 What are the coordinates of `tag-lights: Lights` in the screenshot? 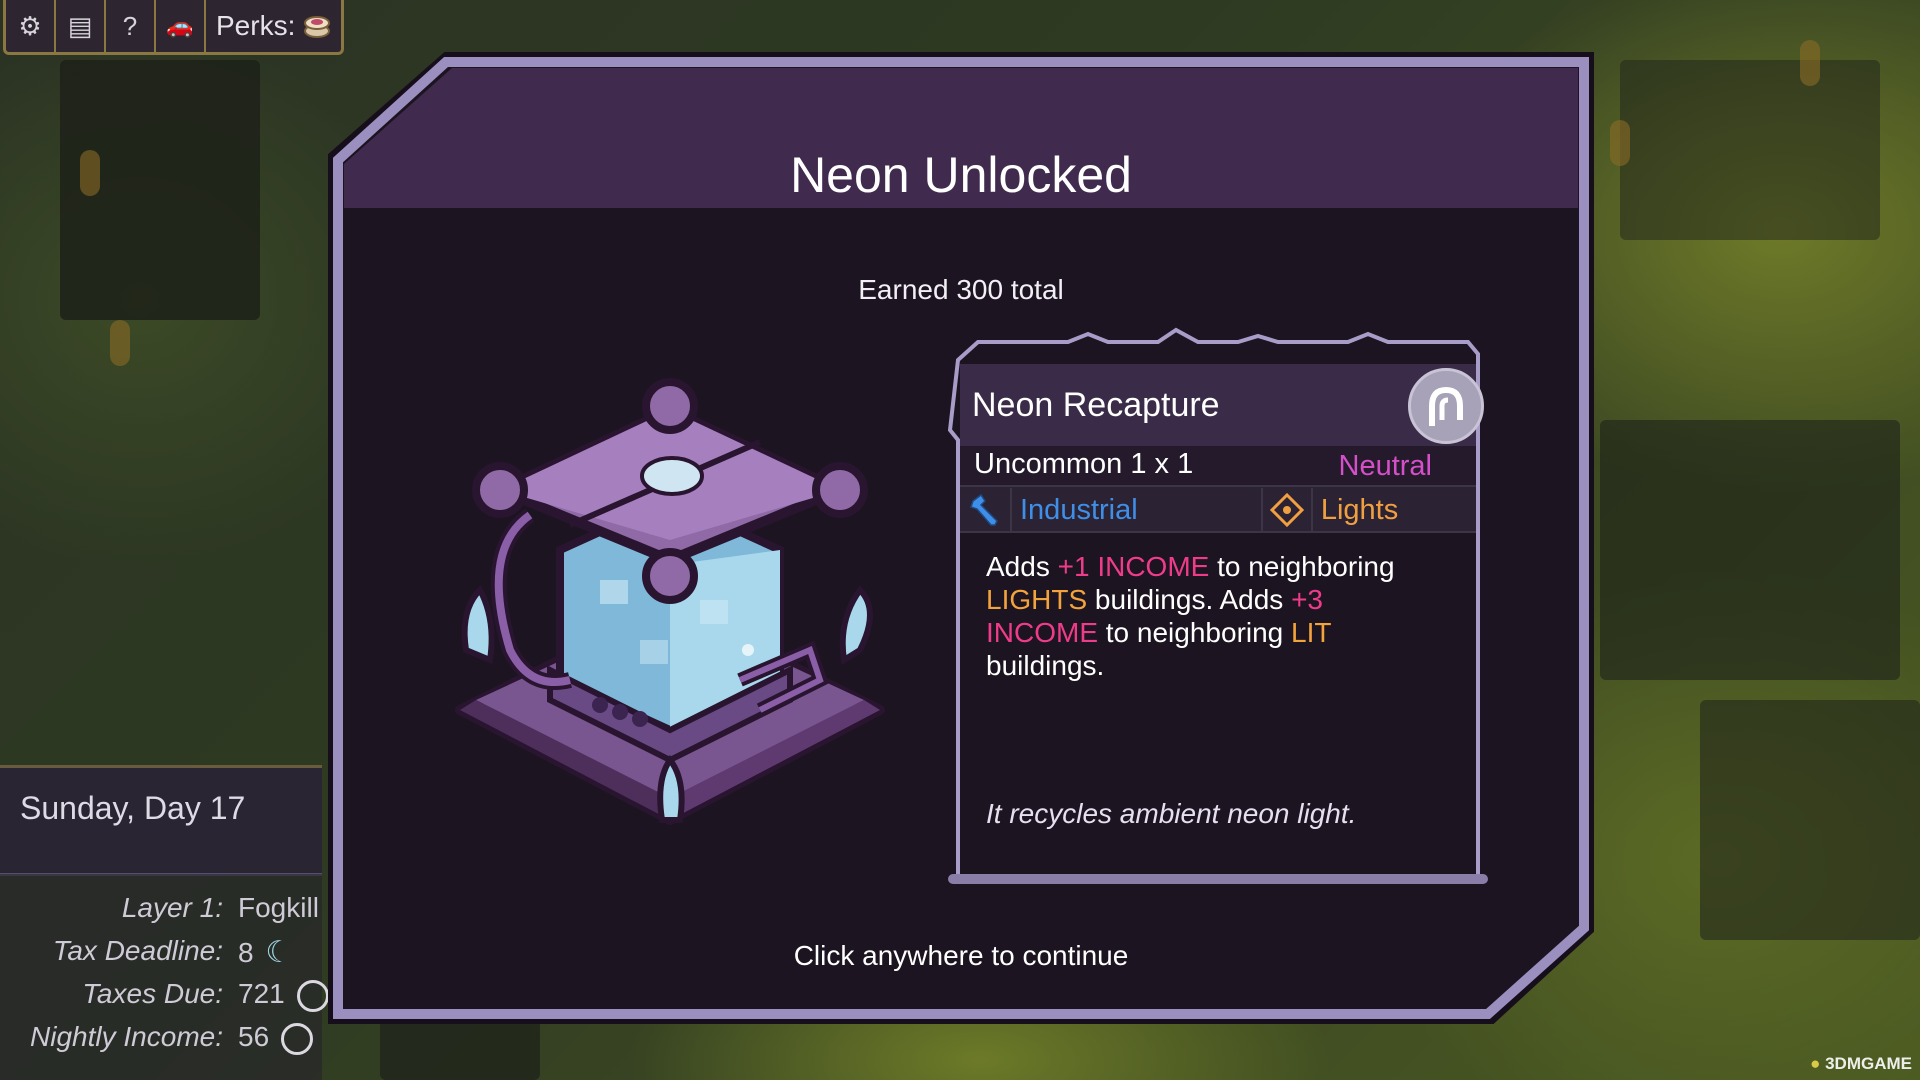 It's located at (1363, 510).